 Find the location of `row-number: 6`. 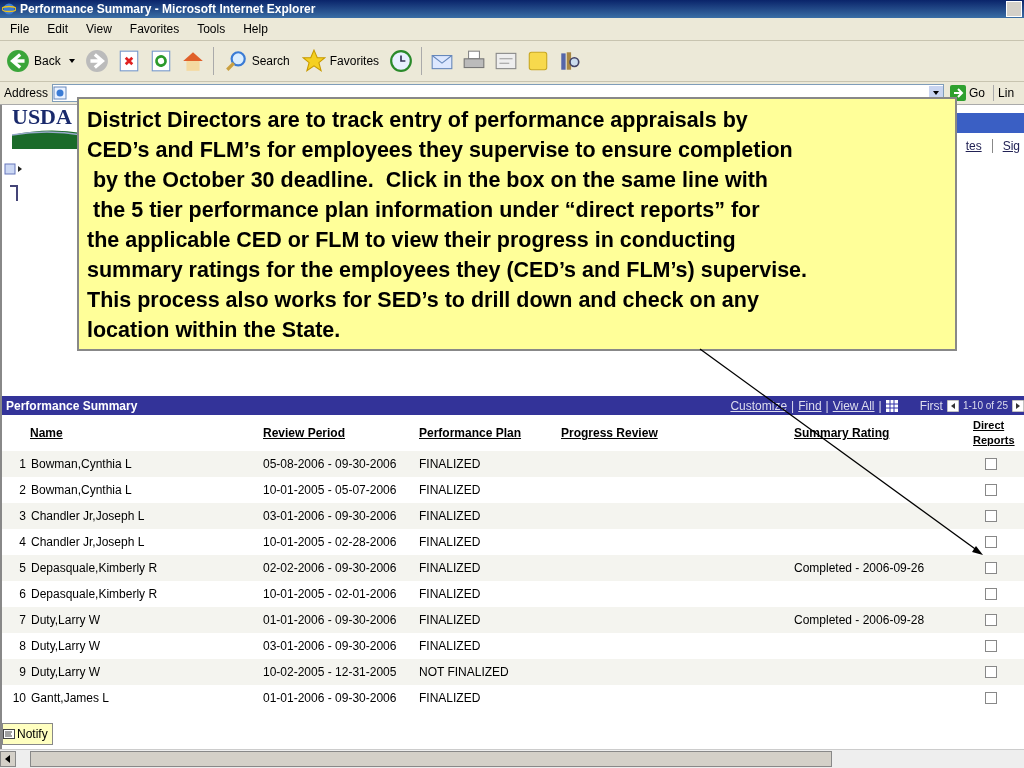

row-number: 6 is located at coordinates (22, 594).